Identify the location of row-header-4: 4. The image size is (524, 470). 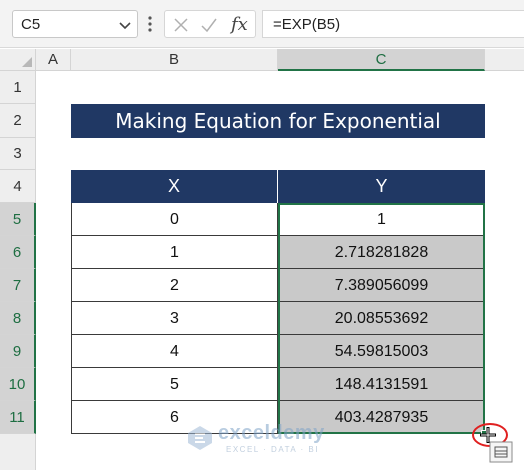
(18, 186).